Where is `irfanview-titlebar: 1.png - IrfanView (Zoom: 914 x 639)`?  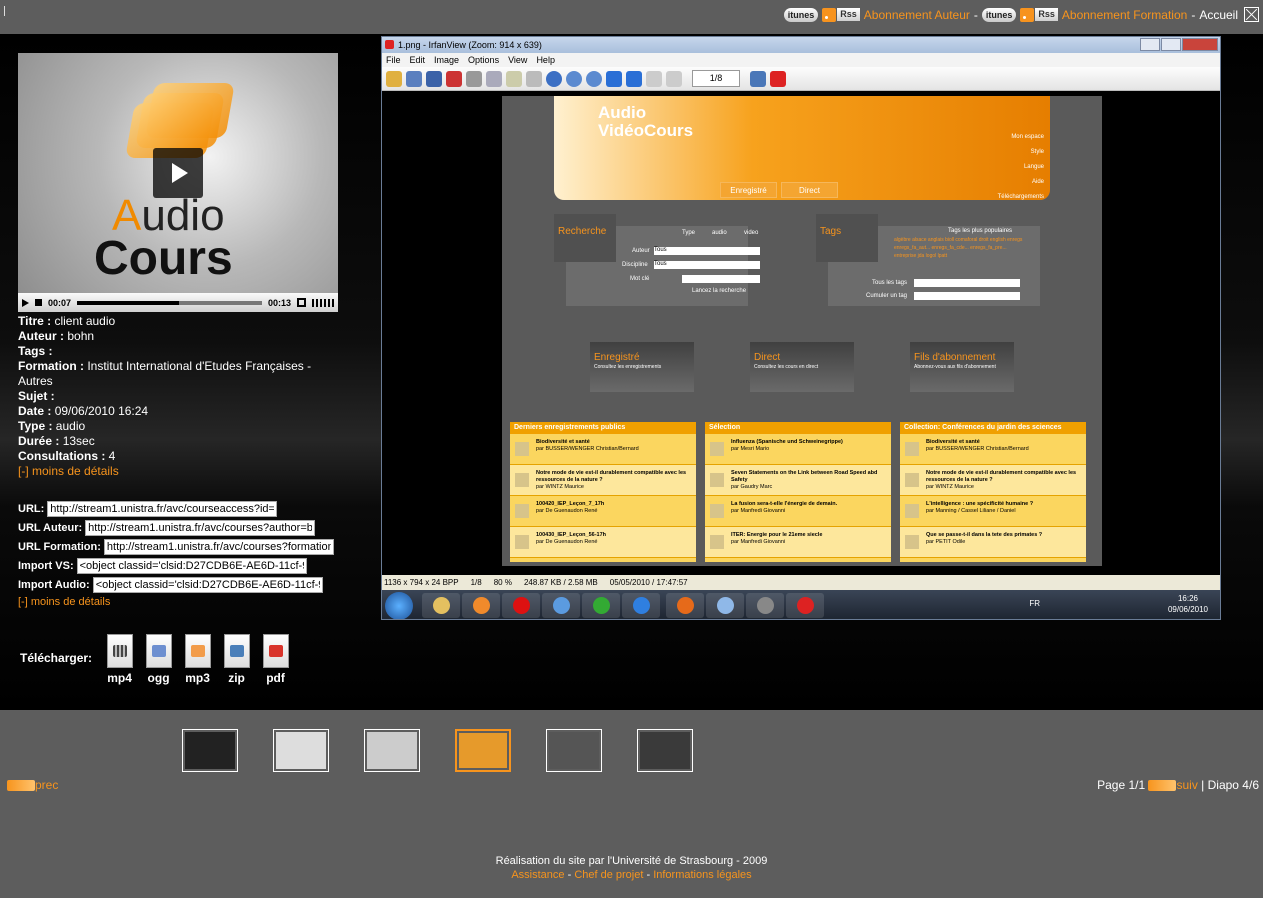 irfanview-titlebar: 1.png - IrfanView (Zoom: 914 x 639) is located at coordinates (801, 45).